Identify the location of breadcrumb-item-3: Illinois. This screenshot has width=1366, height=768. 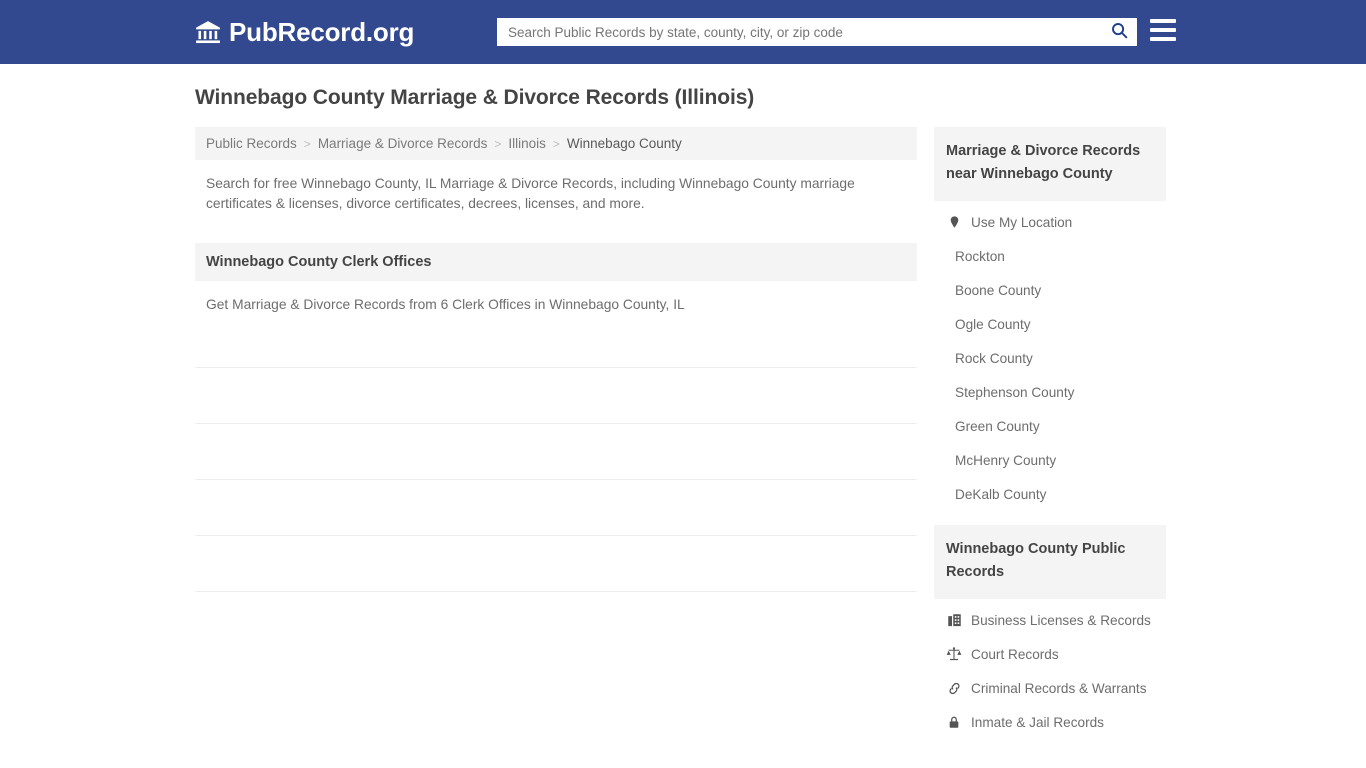
(527, 143).